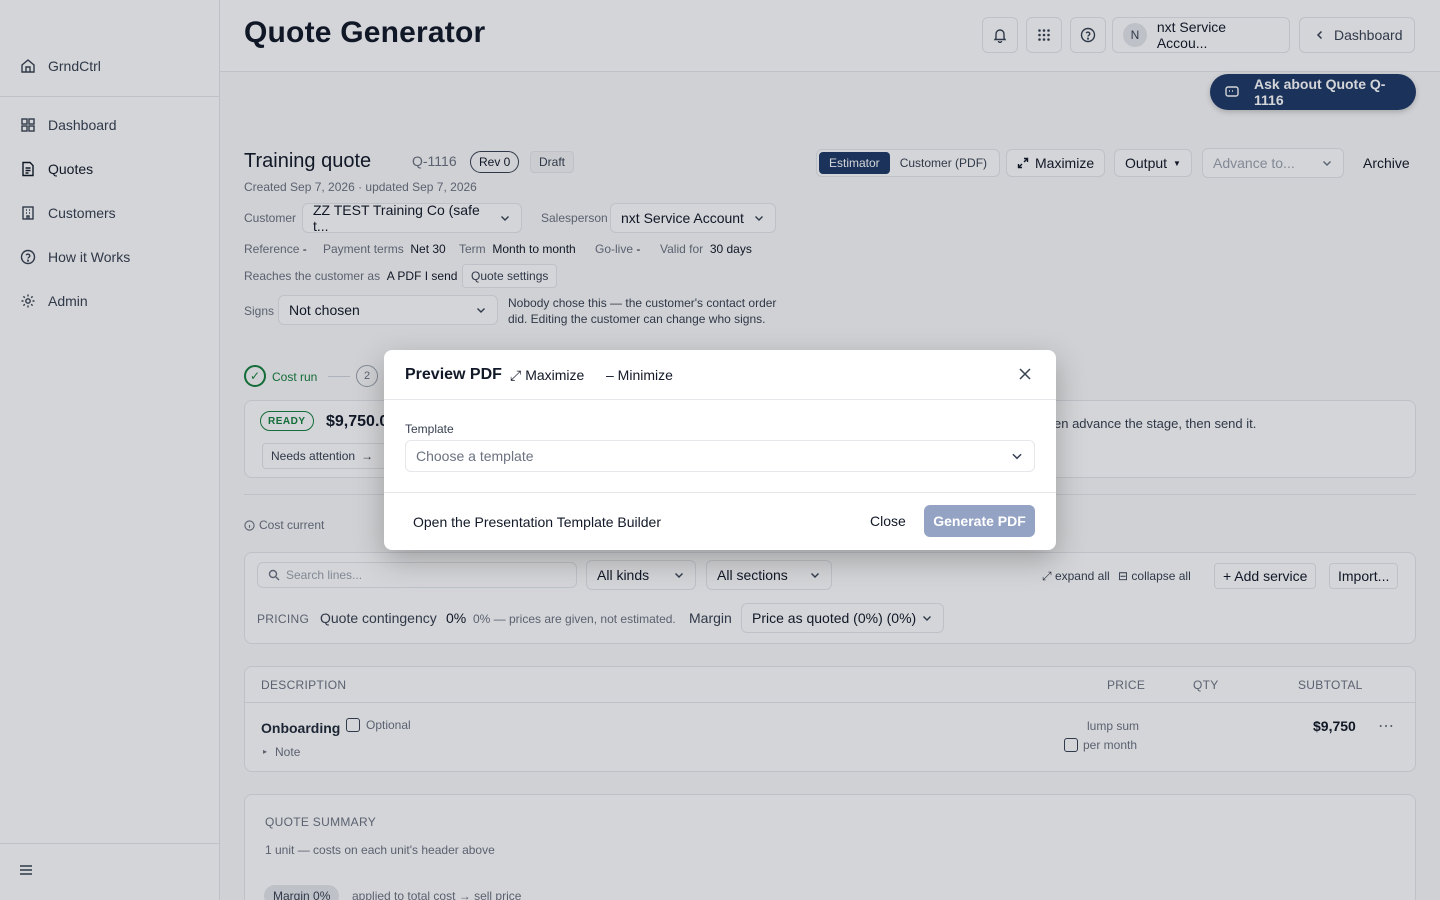  What do you see at coordinates (453, 374) in the screenshot?
I see `dialog-title: Preview PDF` at bounding box center [453, 374].